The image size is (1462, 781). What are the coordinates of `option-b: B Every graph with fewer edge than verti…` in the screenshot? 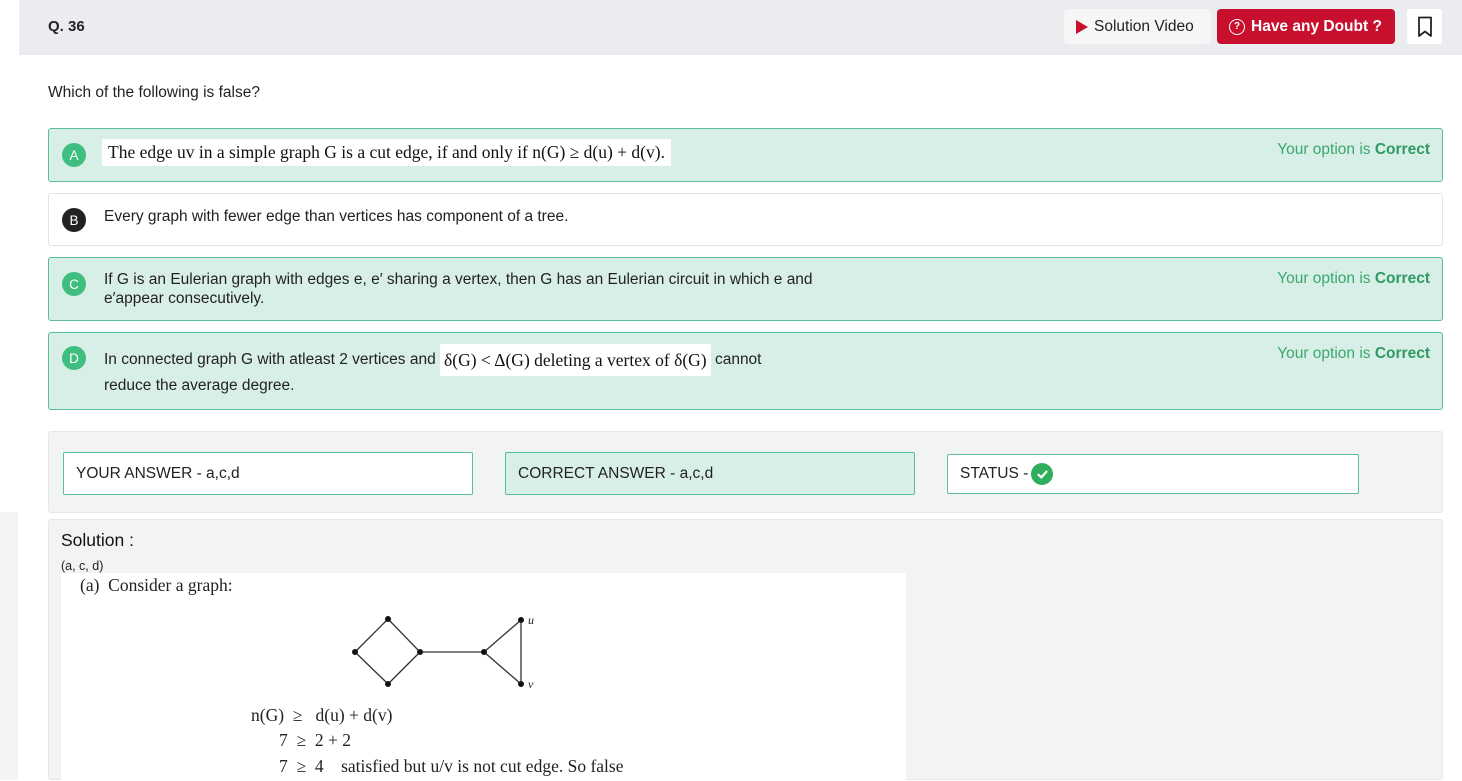 It's located at (745, 219).